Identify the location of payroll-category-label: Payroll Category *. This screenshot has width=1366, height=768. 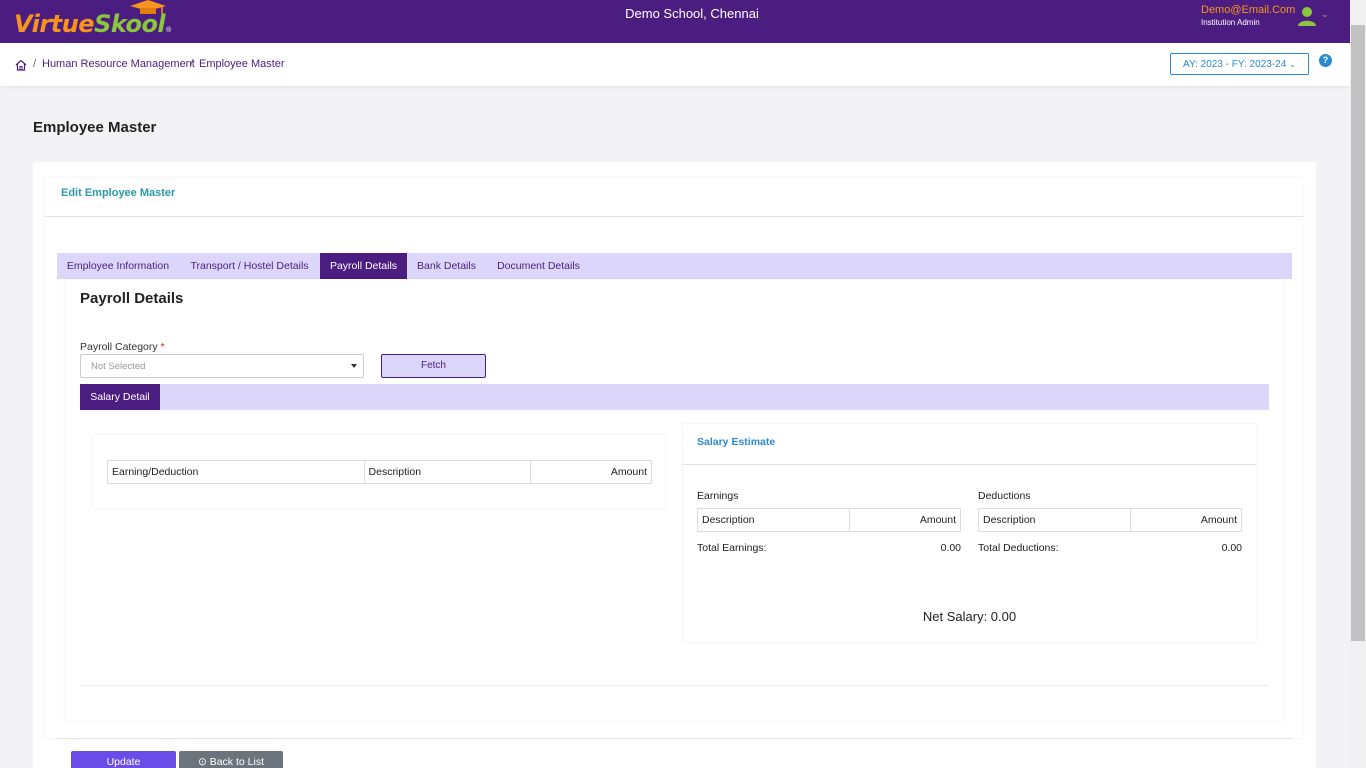
(122, 347).